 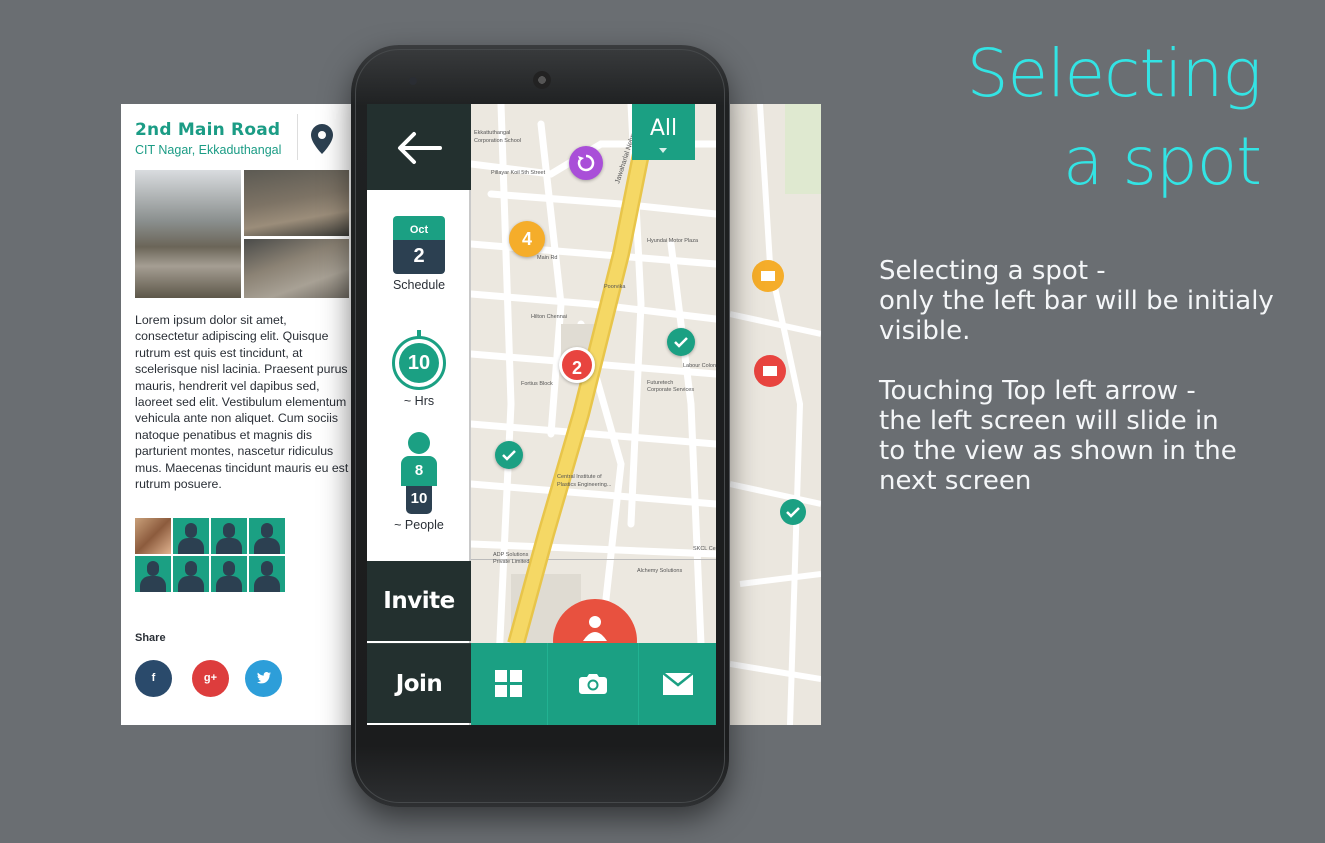 I want to click on earpiece-speaker, so click(x=542, y=80).